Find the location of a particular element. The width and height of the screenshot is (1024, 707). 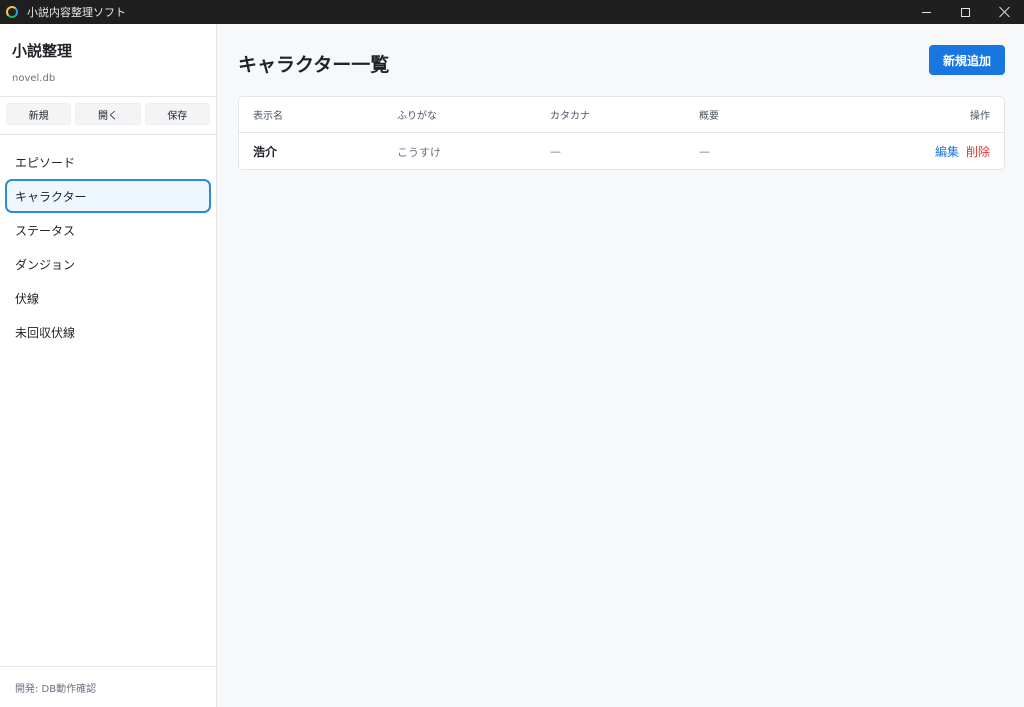

minimize-icon is located at coordinates (926, 12).